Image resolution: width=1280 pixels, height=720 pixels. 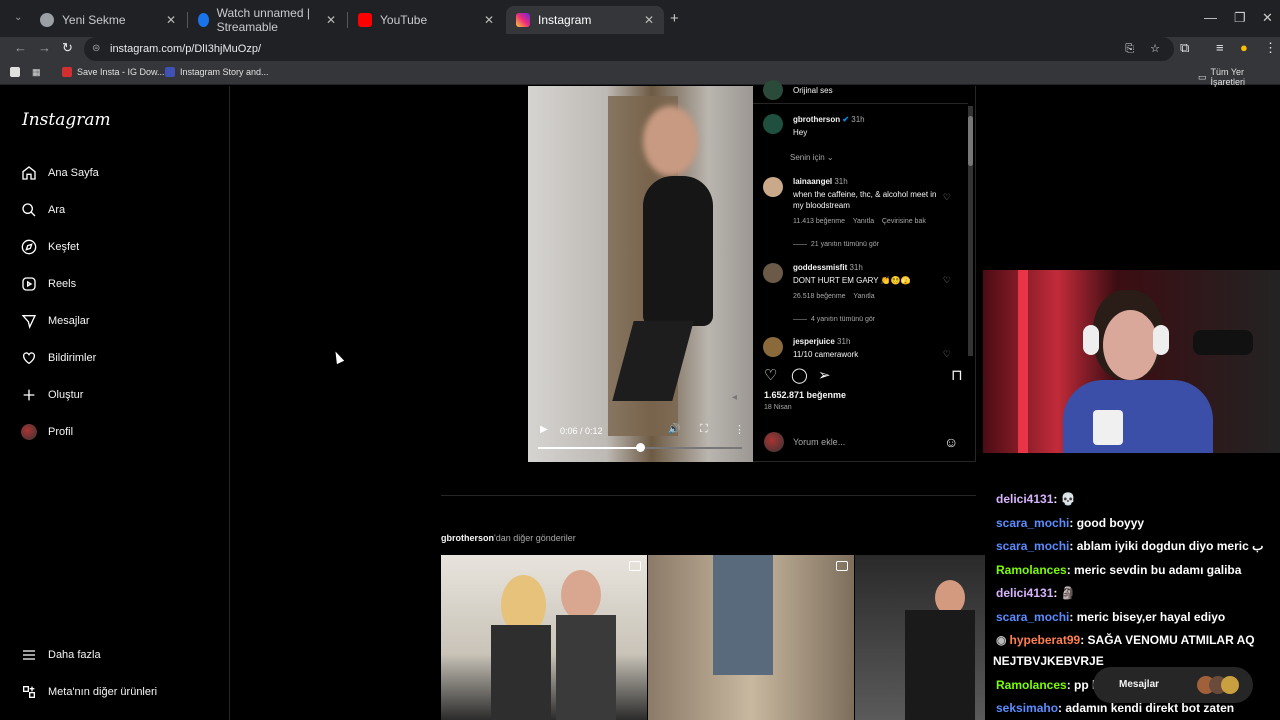 What do you see at coordinates (852, 280) in the screenshot?
I see `comment-text: DONT HURT EM GARY 👏😵‍💫🫣` at bounding box center [852, 280].